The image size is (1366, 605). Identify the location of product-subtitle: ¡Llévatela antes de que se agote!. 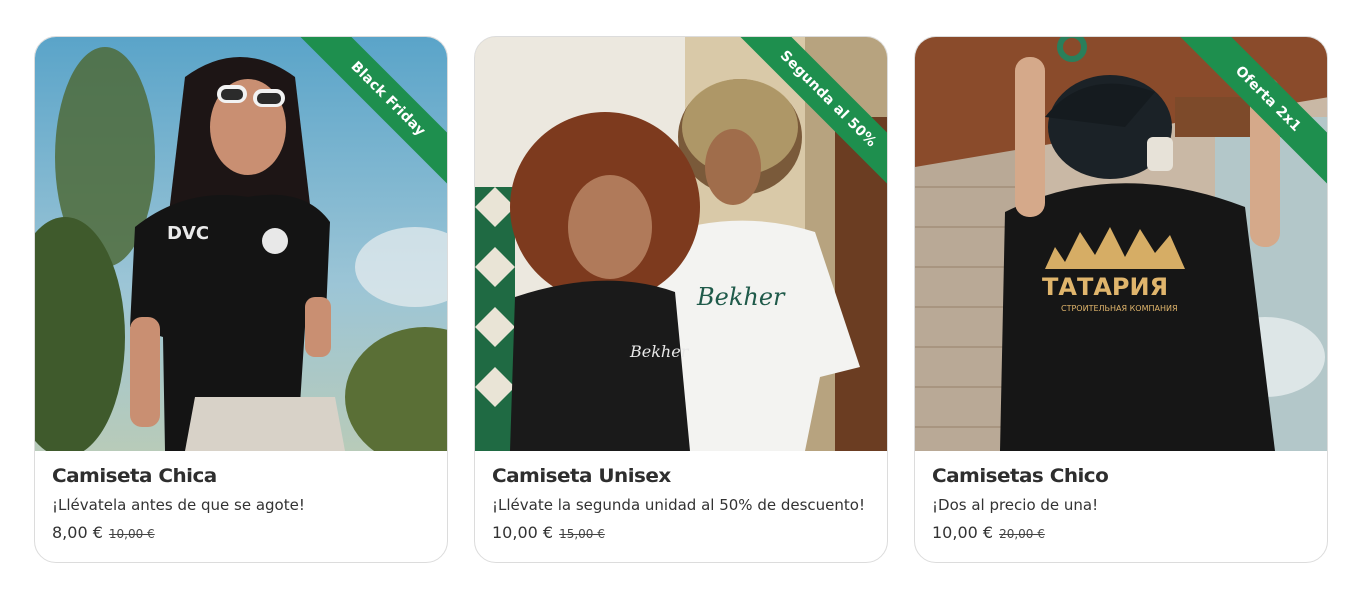
(178, 505).